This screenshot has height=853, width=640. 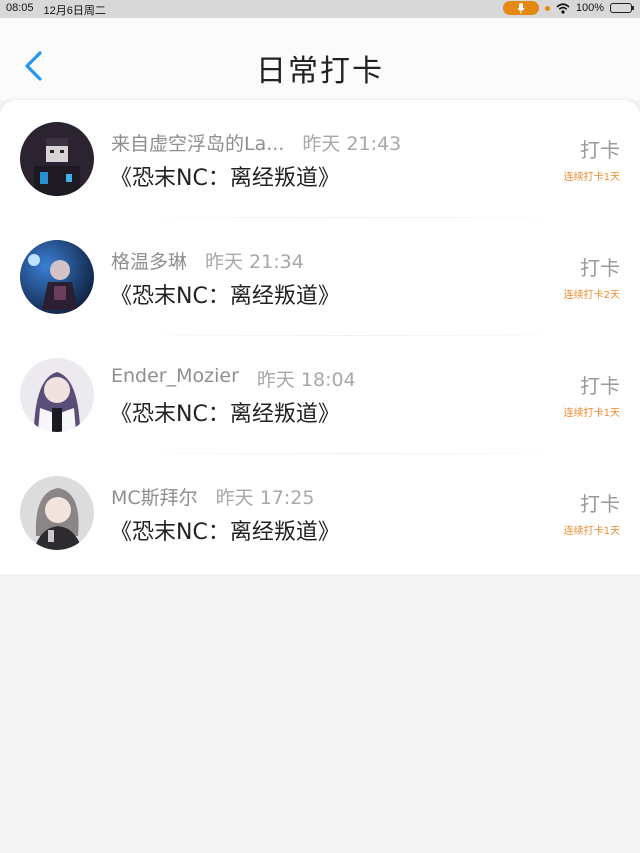 I want to click on status-time: 08:05, so click(x=20, y=8).